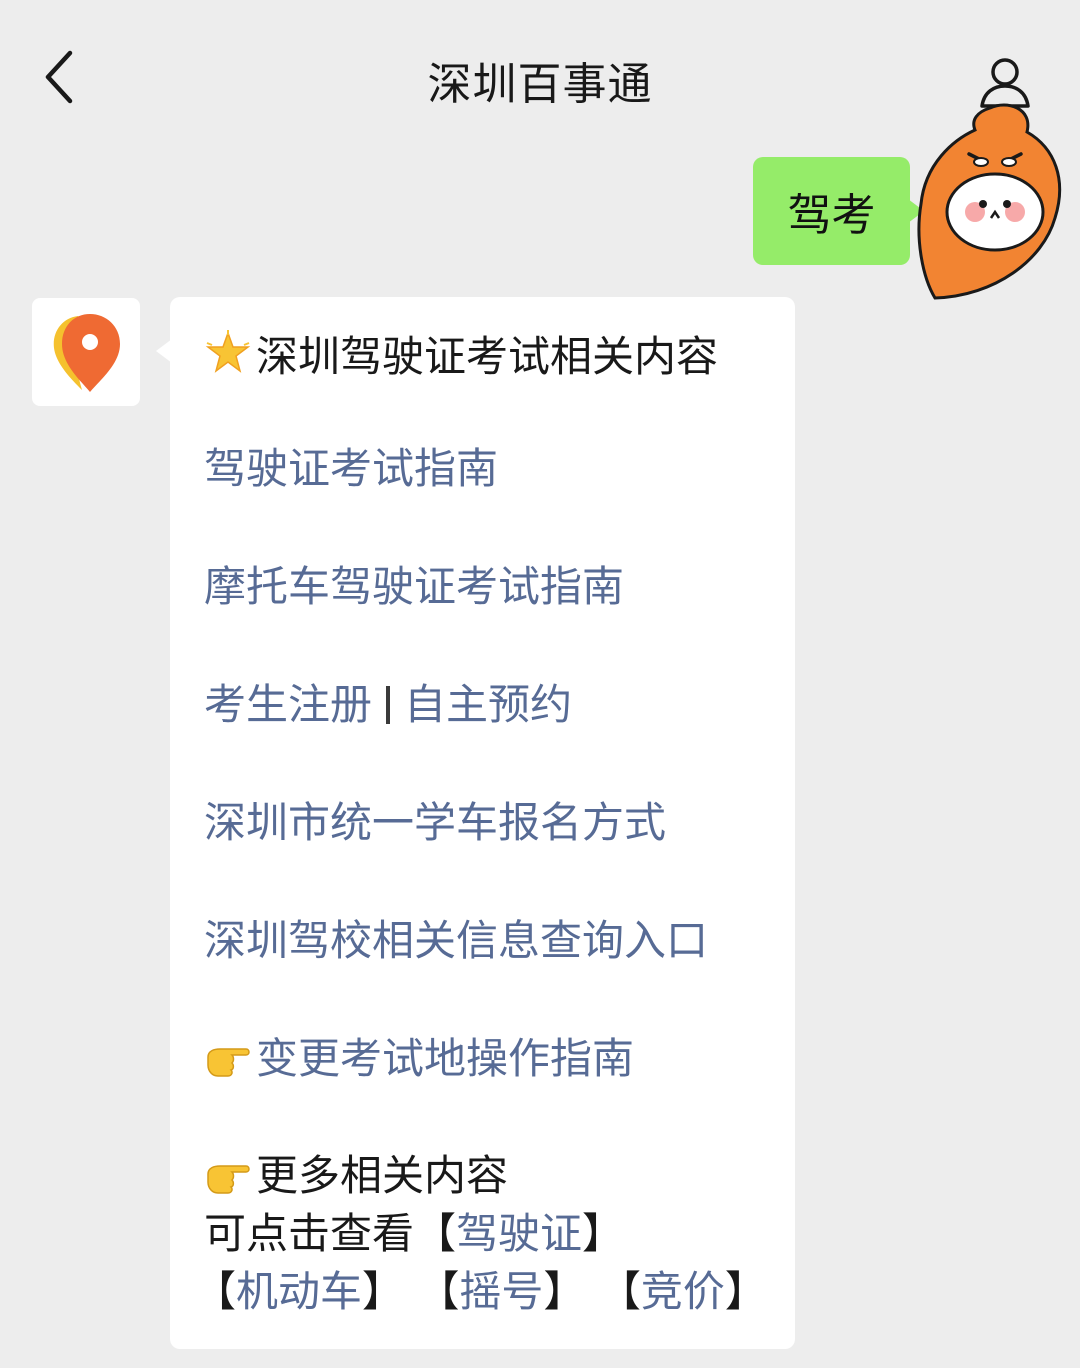  What do you see at coordinates (445, 1059) in the screenshot?
I see `link-change-exam-location: 变更考试地操作指南` at bounding box center [445, 1059].